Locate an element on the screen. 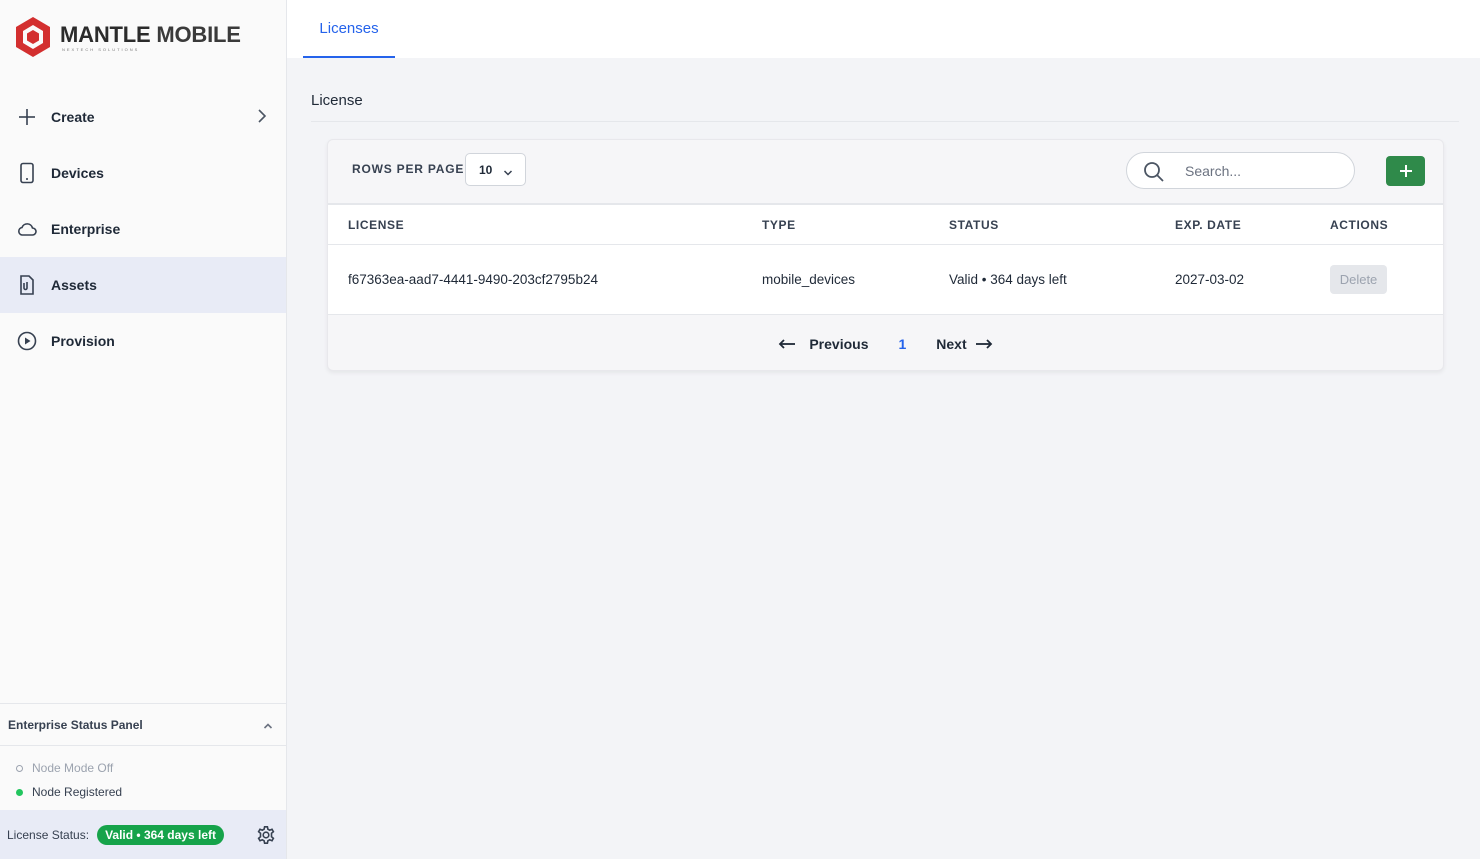  sidebar-item-label: Create is located at coordinates (73, 117).